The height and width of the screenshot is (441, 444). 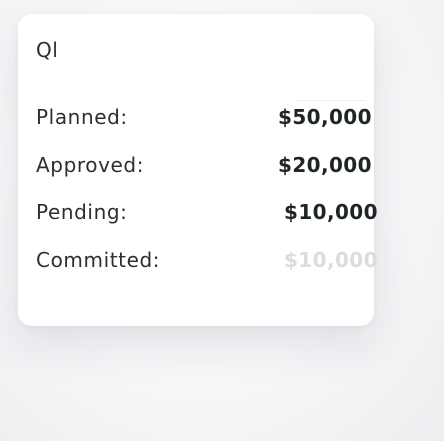 I want to click on committed-value: $10,000, so click(x=331, y=260).